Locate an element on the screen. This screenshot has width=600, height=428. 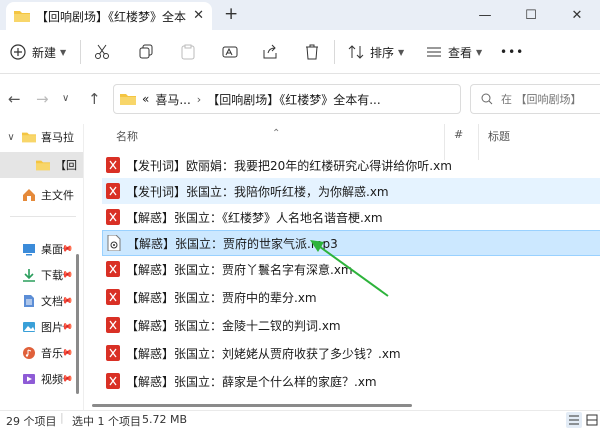
delete-button is located at coordinates (312, 52).